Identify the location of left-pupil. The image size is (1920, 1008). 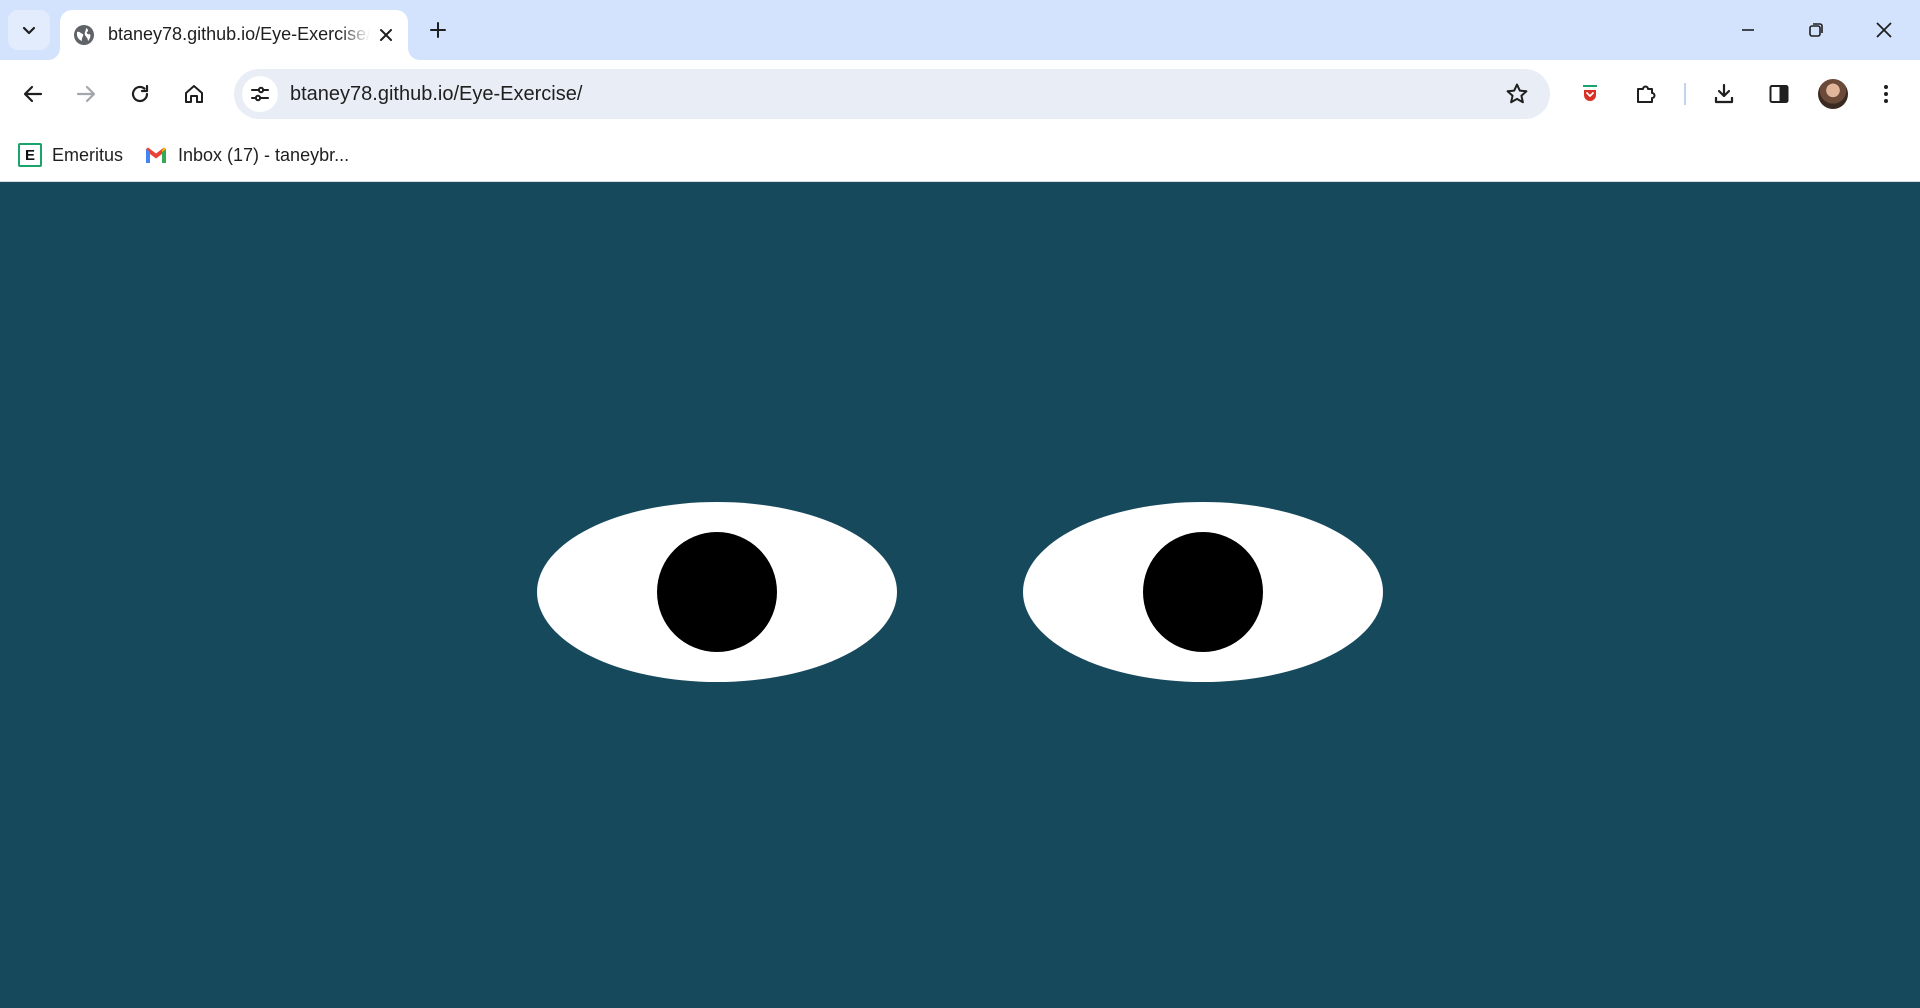
(717, 592).